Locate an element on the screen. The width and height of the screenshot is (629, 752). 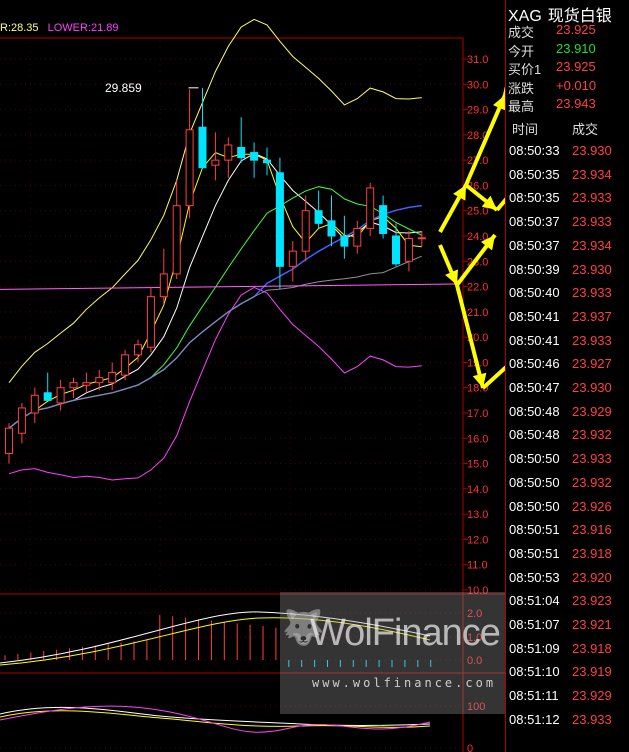
quote-row: 今开 23.910 is located at coordinates (567, 50).